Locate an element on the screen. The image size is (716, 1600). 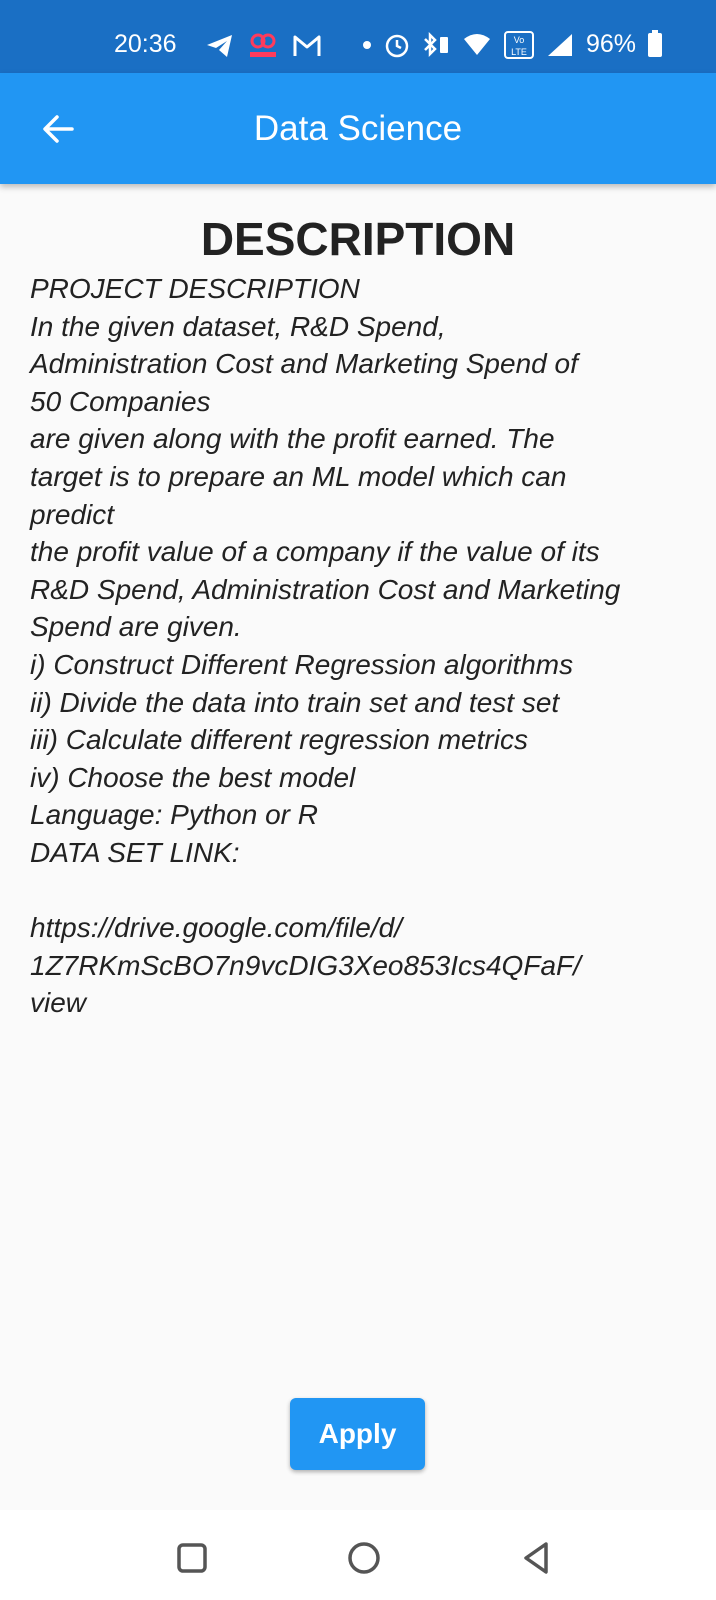
status-notification-icons is located at coordinates (264, 46).